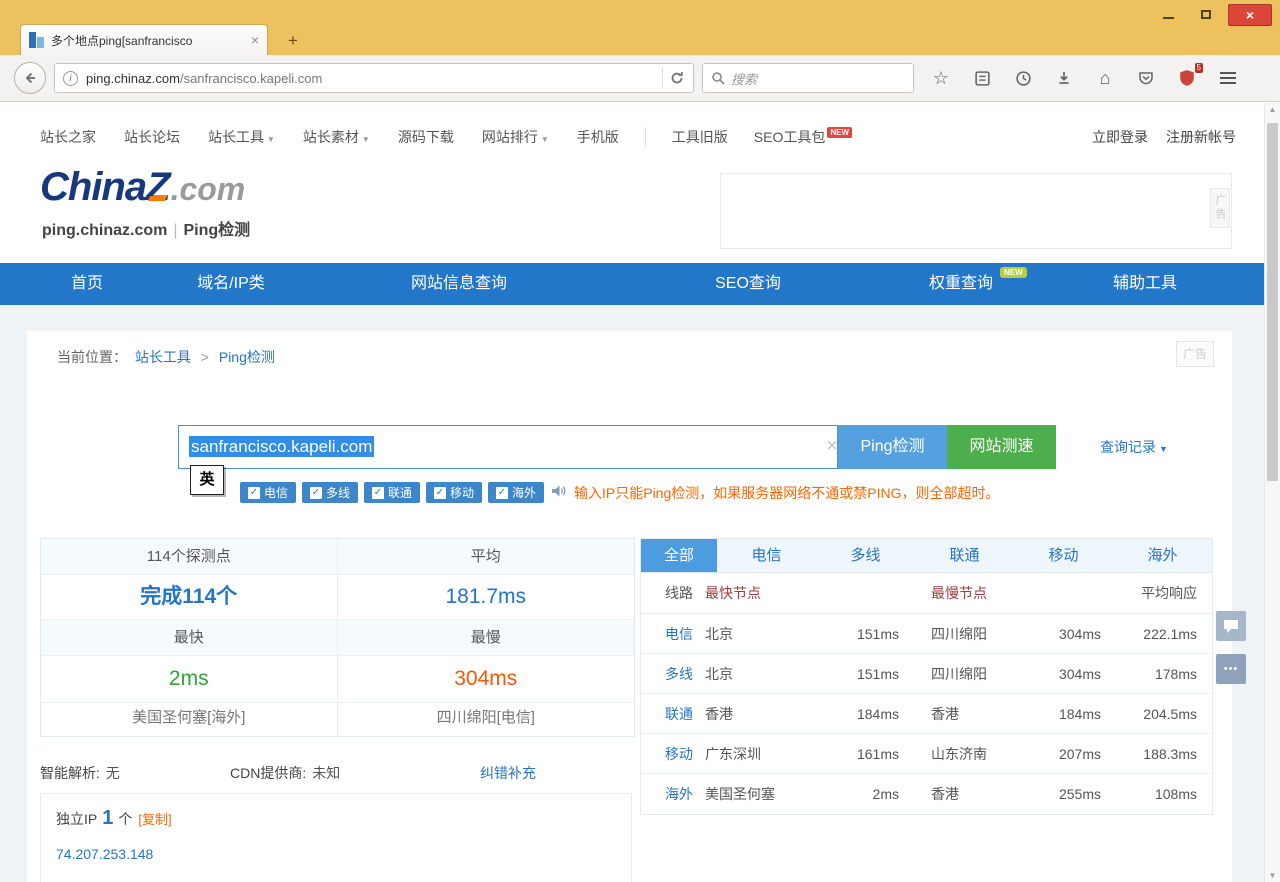 This screenshot has width=1280, height=882. Describe the element at coordinates (982, 78) in the screenshot. I see `bookmarks-menu-icon` at that location.